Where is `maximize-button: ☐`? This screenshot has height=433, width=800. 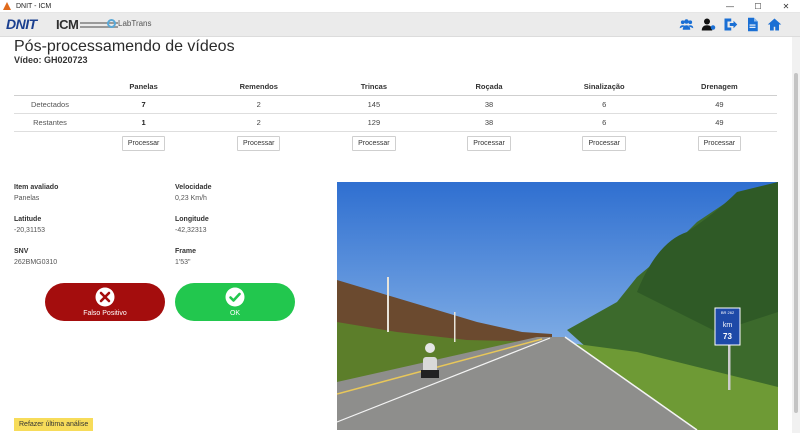
maximize-button: ☐ is located at coordinates (758, 6).